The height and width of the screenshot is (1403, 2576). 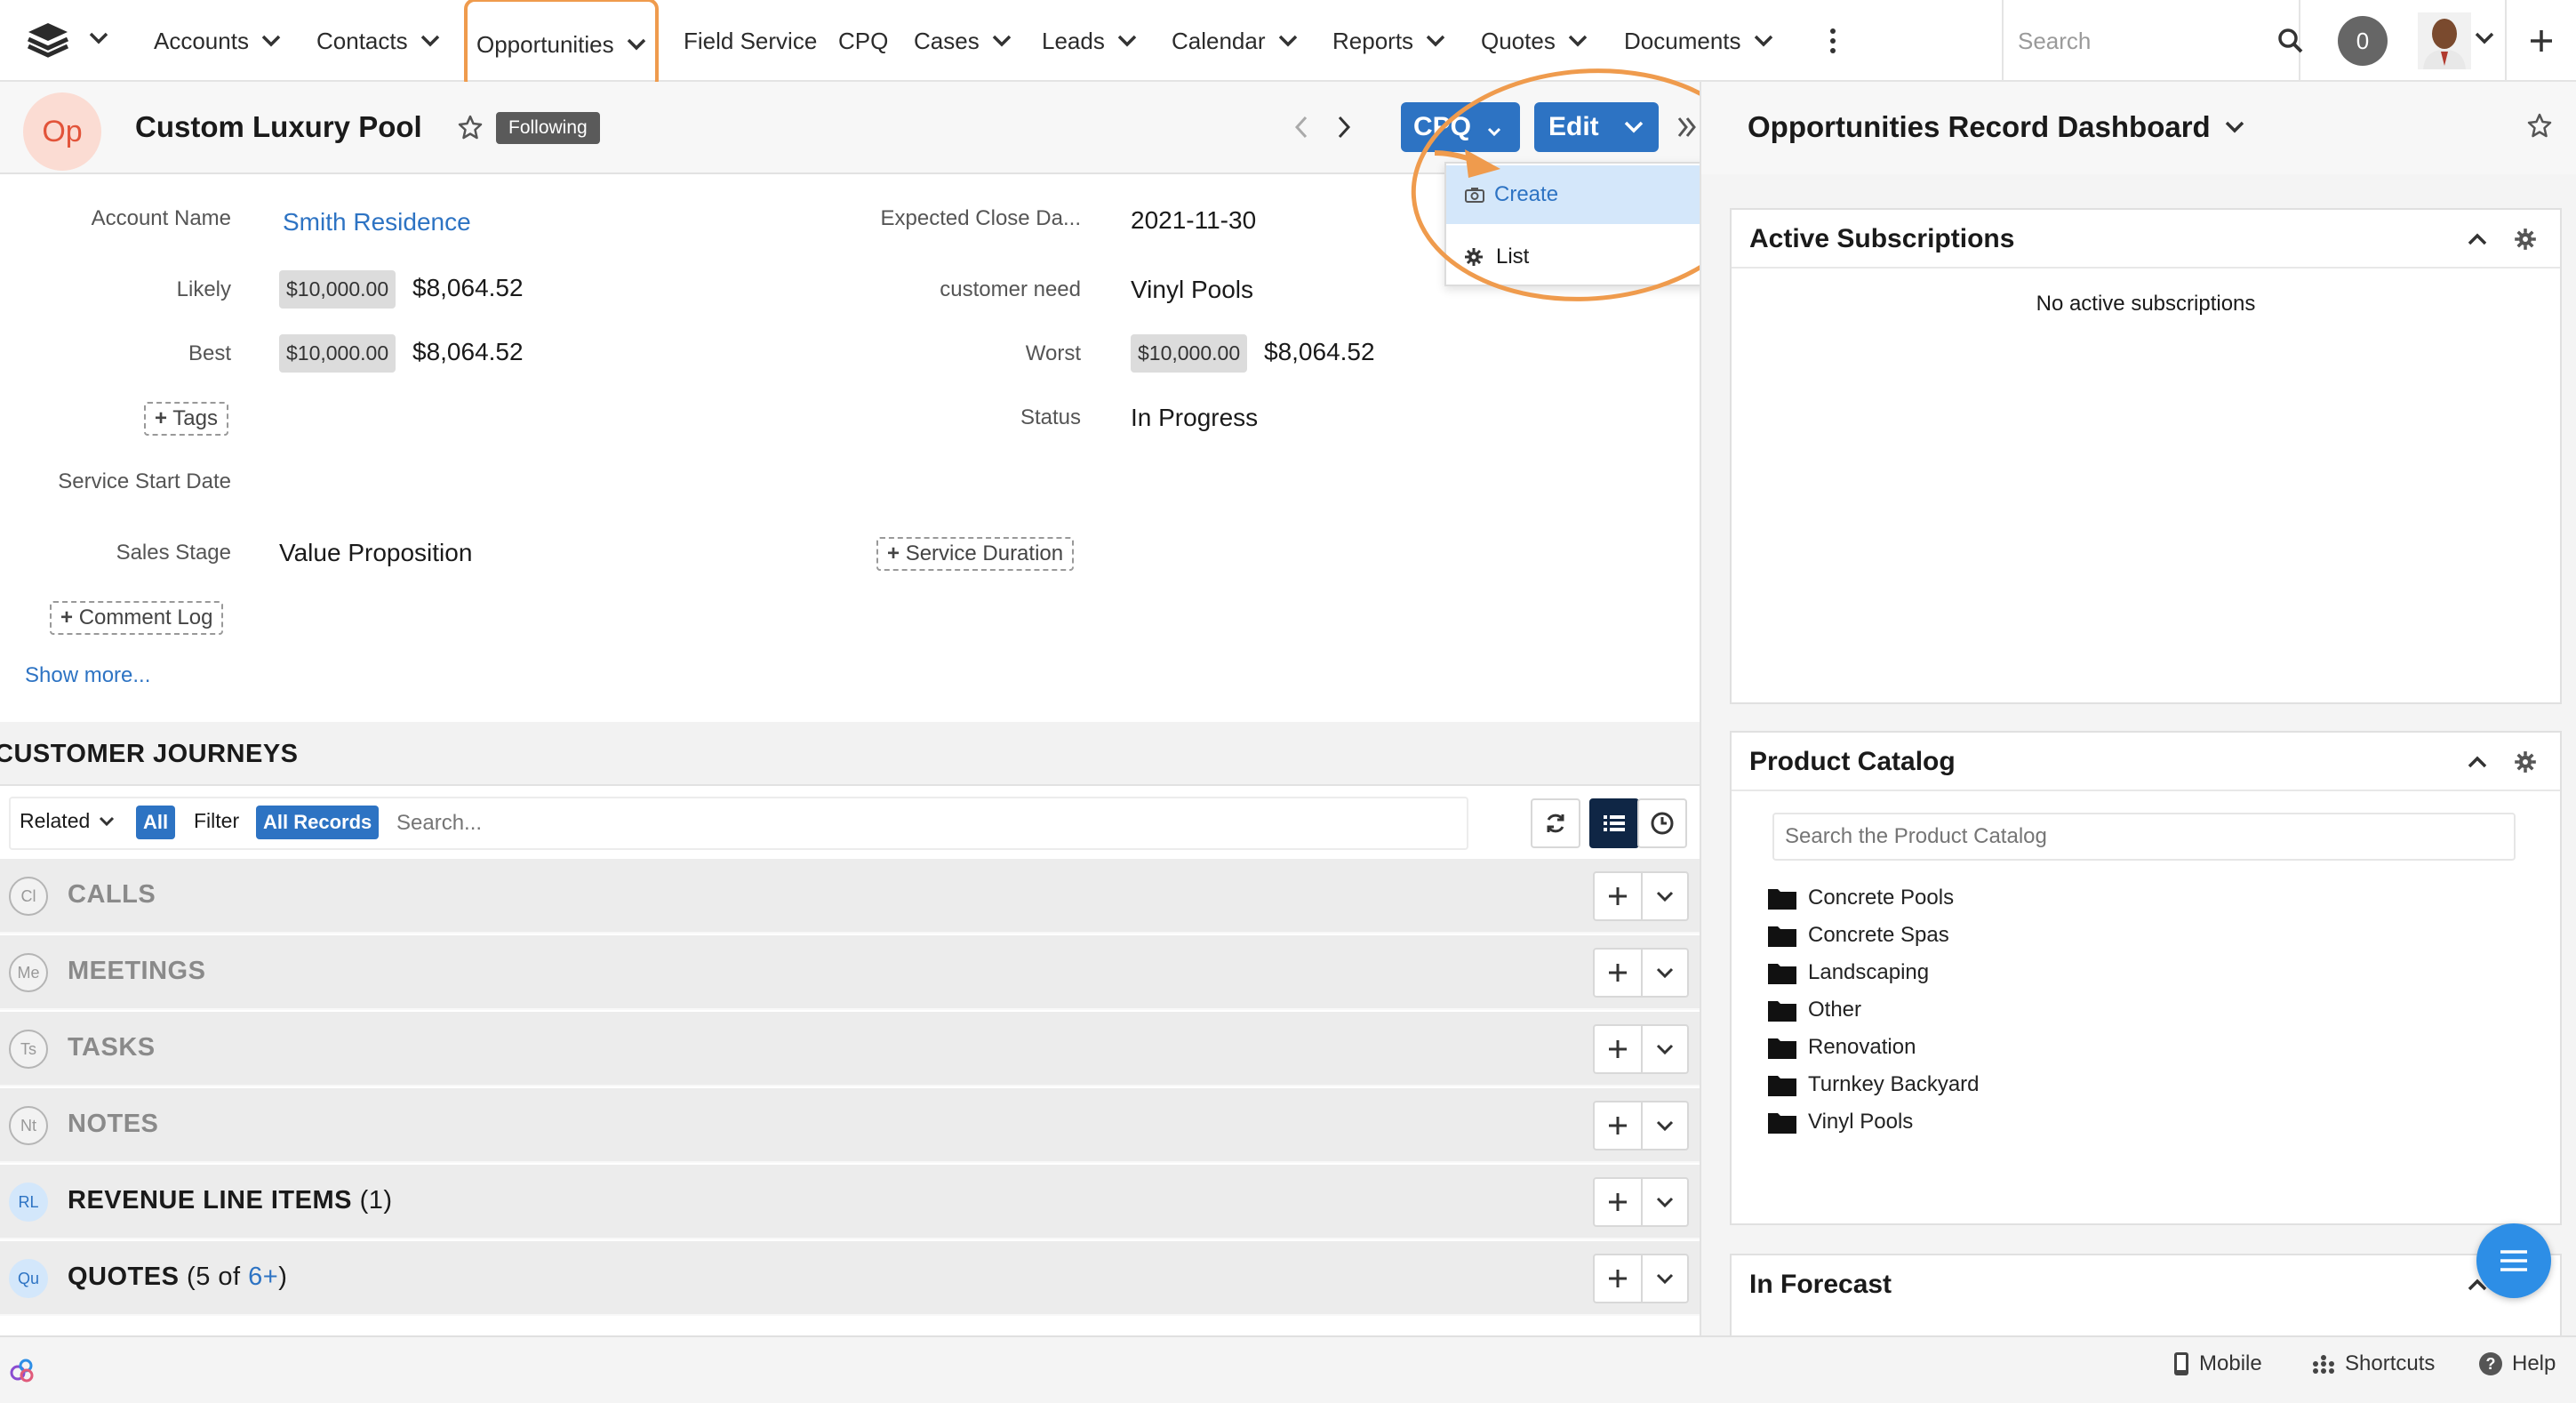 I want to click on field-value-expected-close: 2021-11-30, so click(x=1193, y=221).